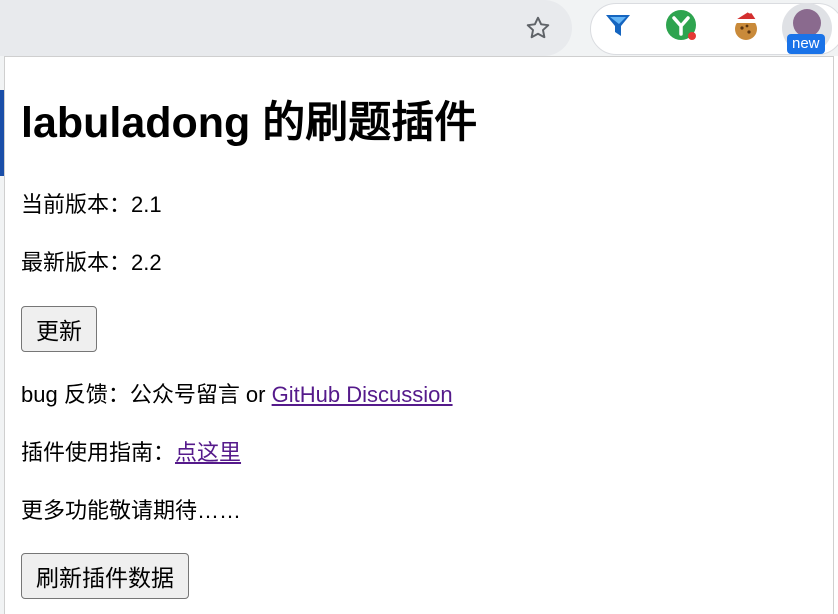 The image size is (838, 614). Describe the element at coordinates (76, 262) in the screenshot. I see `latest-version-label: 最新版本：` at that location.